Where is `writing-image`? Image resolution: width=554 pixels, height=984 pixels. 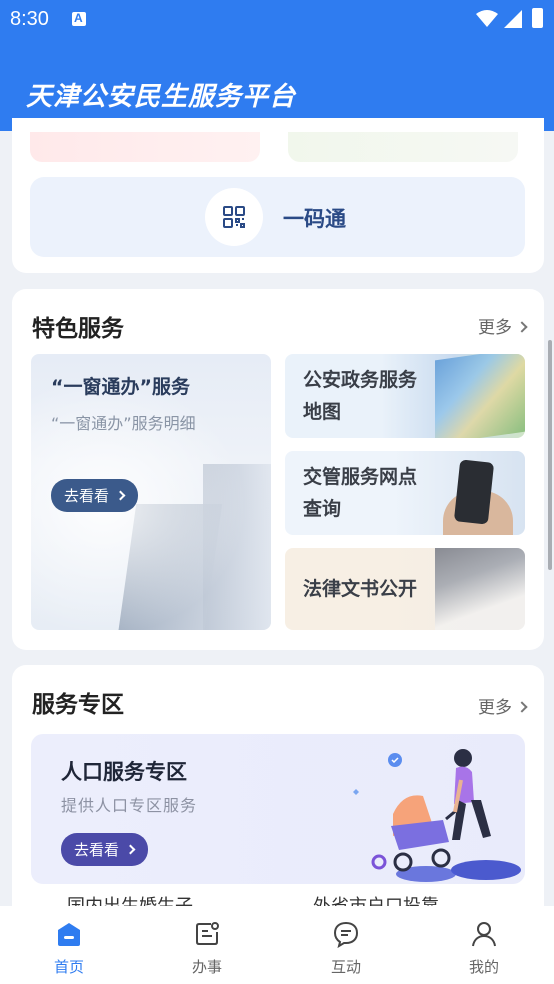 writing-image is located at coordinates (480, 589).